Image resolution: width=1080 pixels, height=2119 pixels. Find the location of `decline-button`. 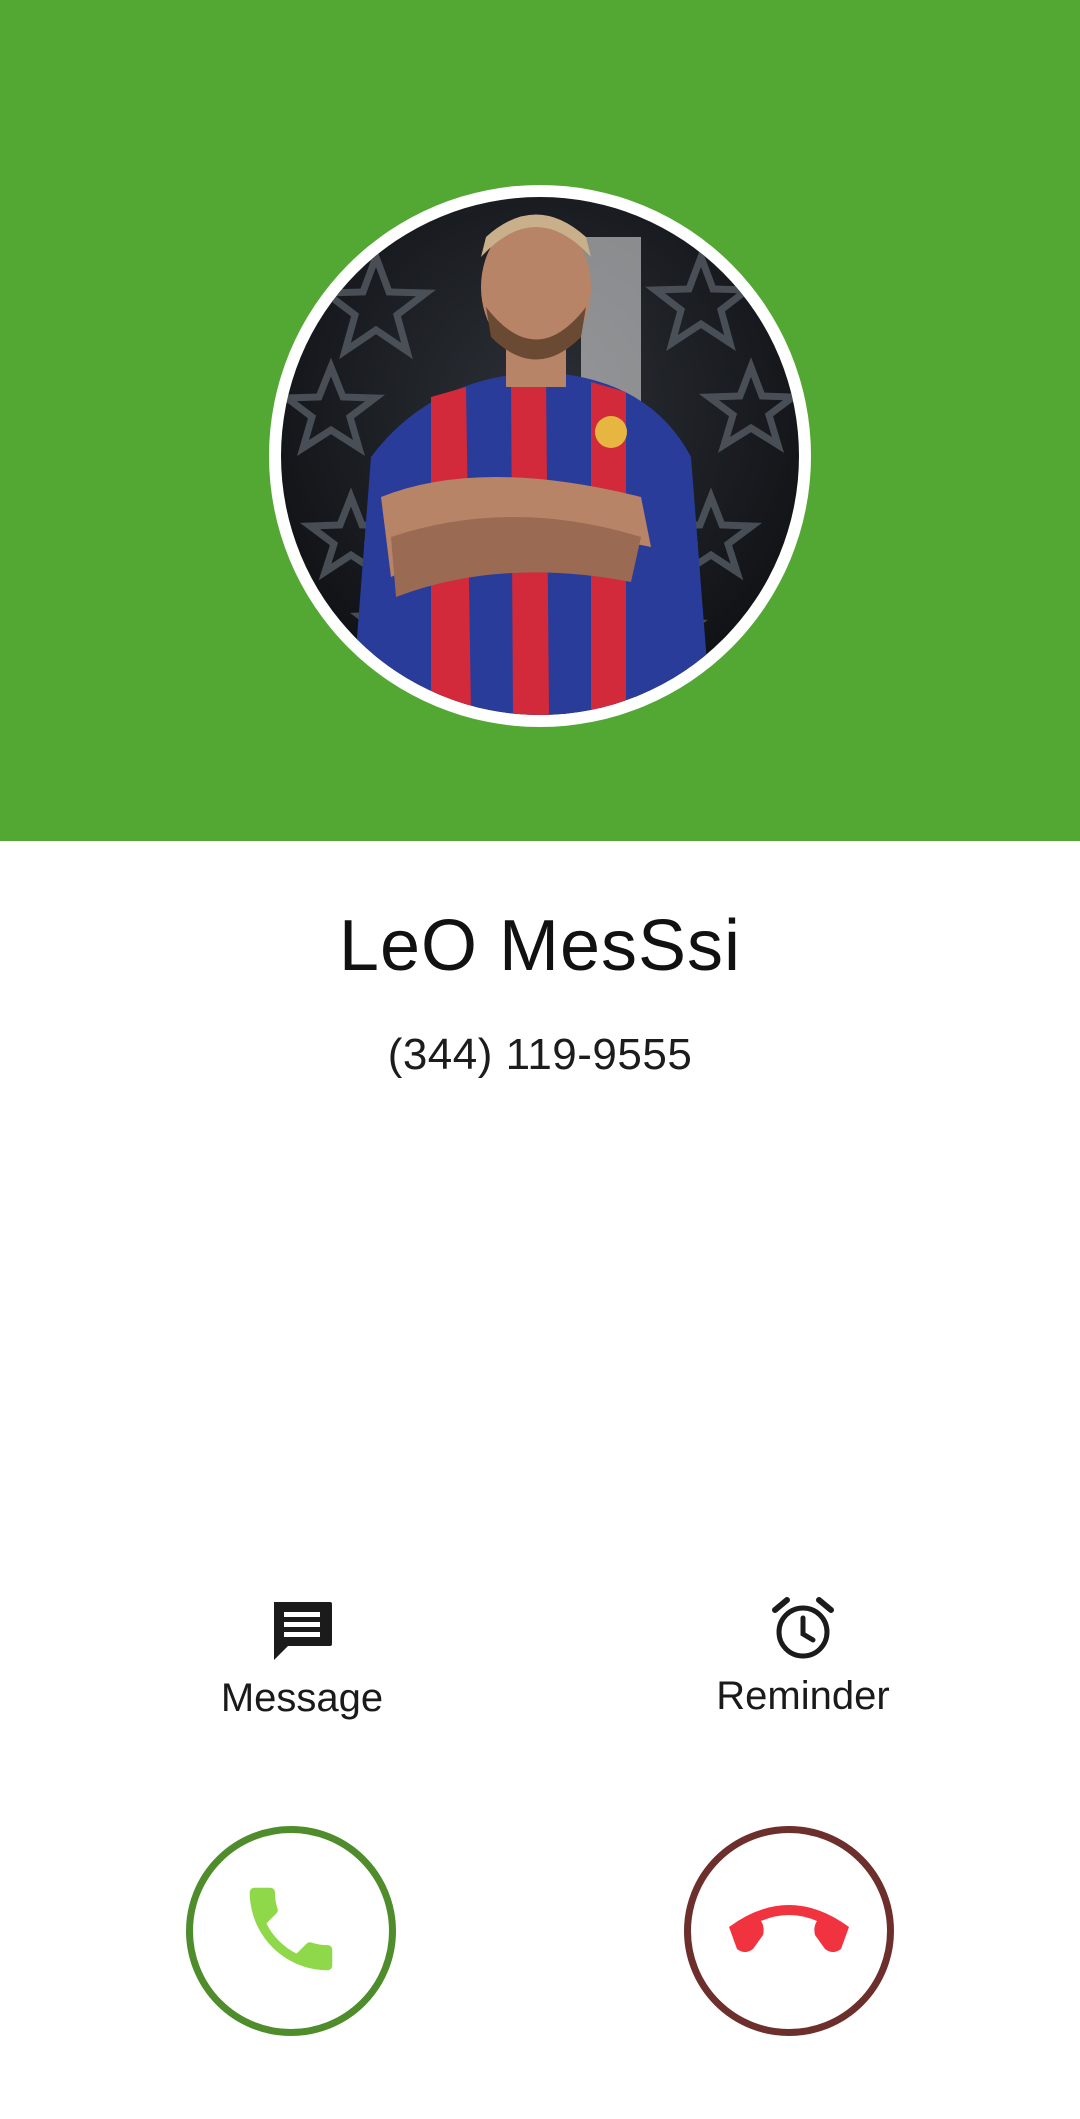

decline-button is located at coordinates (789, 1931).